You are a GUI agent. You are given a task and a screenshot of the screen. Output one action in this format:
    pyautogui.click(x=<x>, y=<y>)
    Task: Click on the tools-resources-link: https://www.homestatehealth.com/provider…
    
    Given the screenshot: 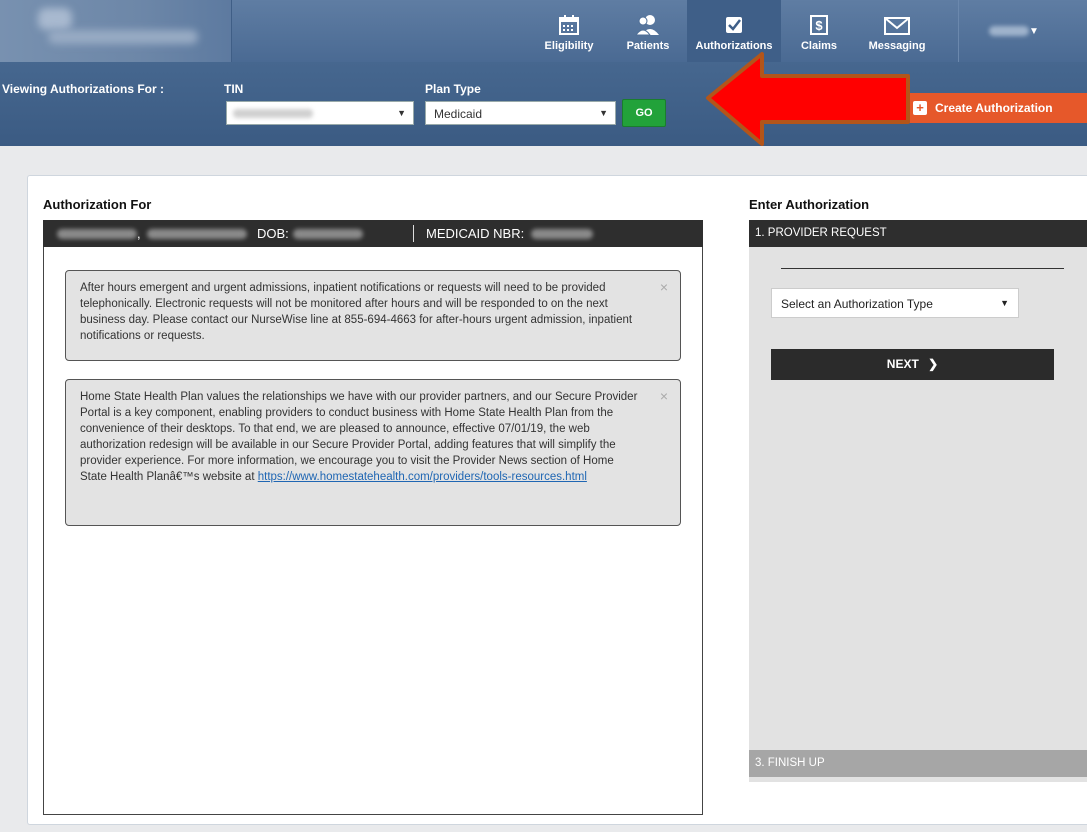 What is the action you would take?
    pyautogui.click(x=422, y=477)
    